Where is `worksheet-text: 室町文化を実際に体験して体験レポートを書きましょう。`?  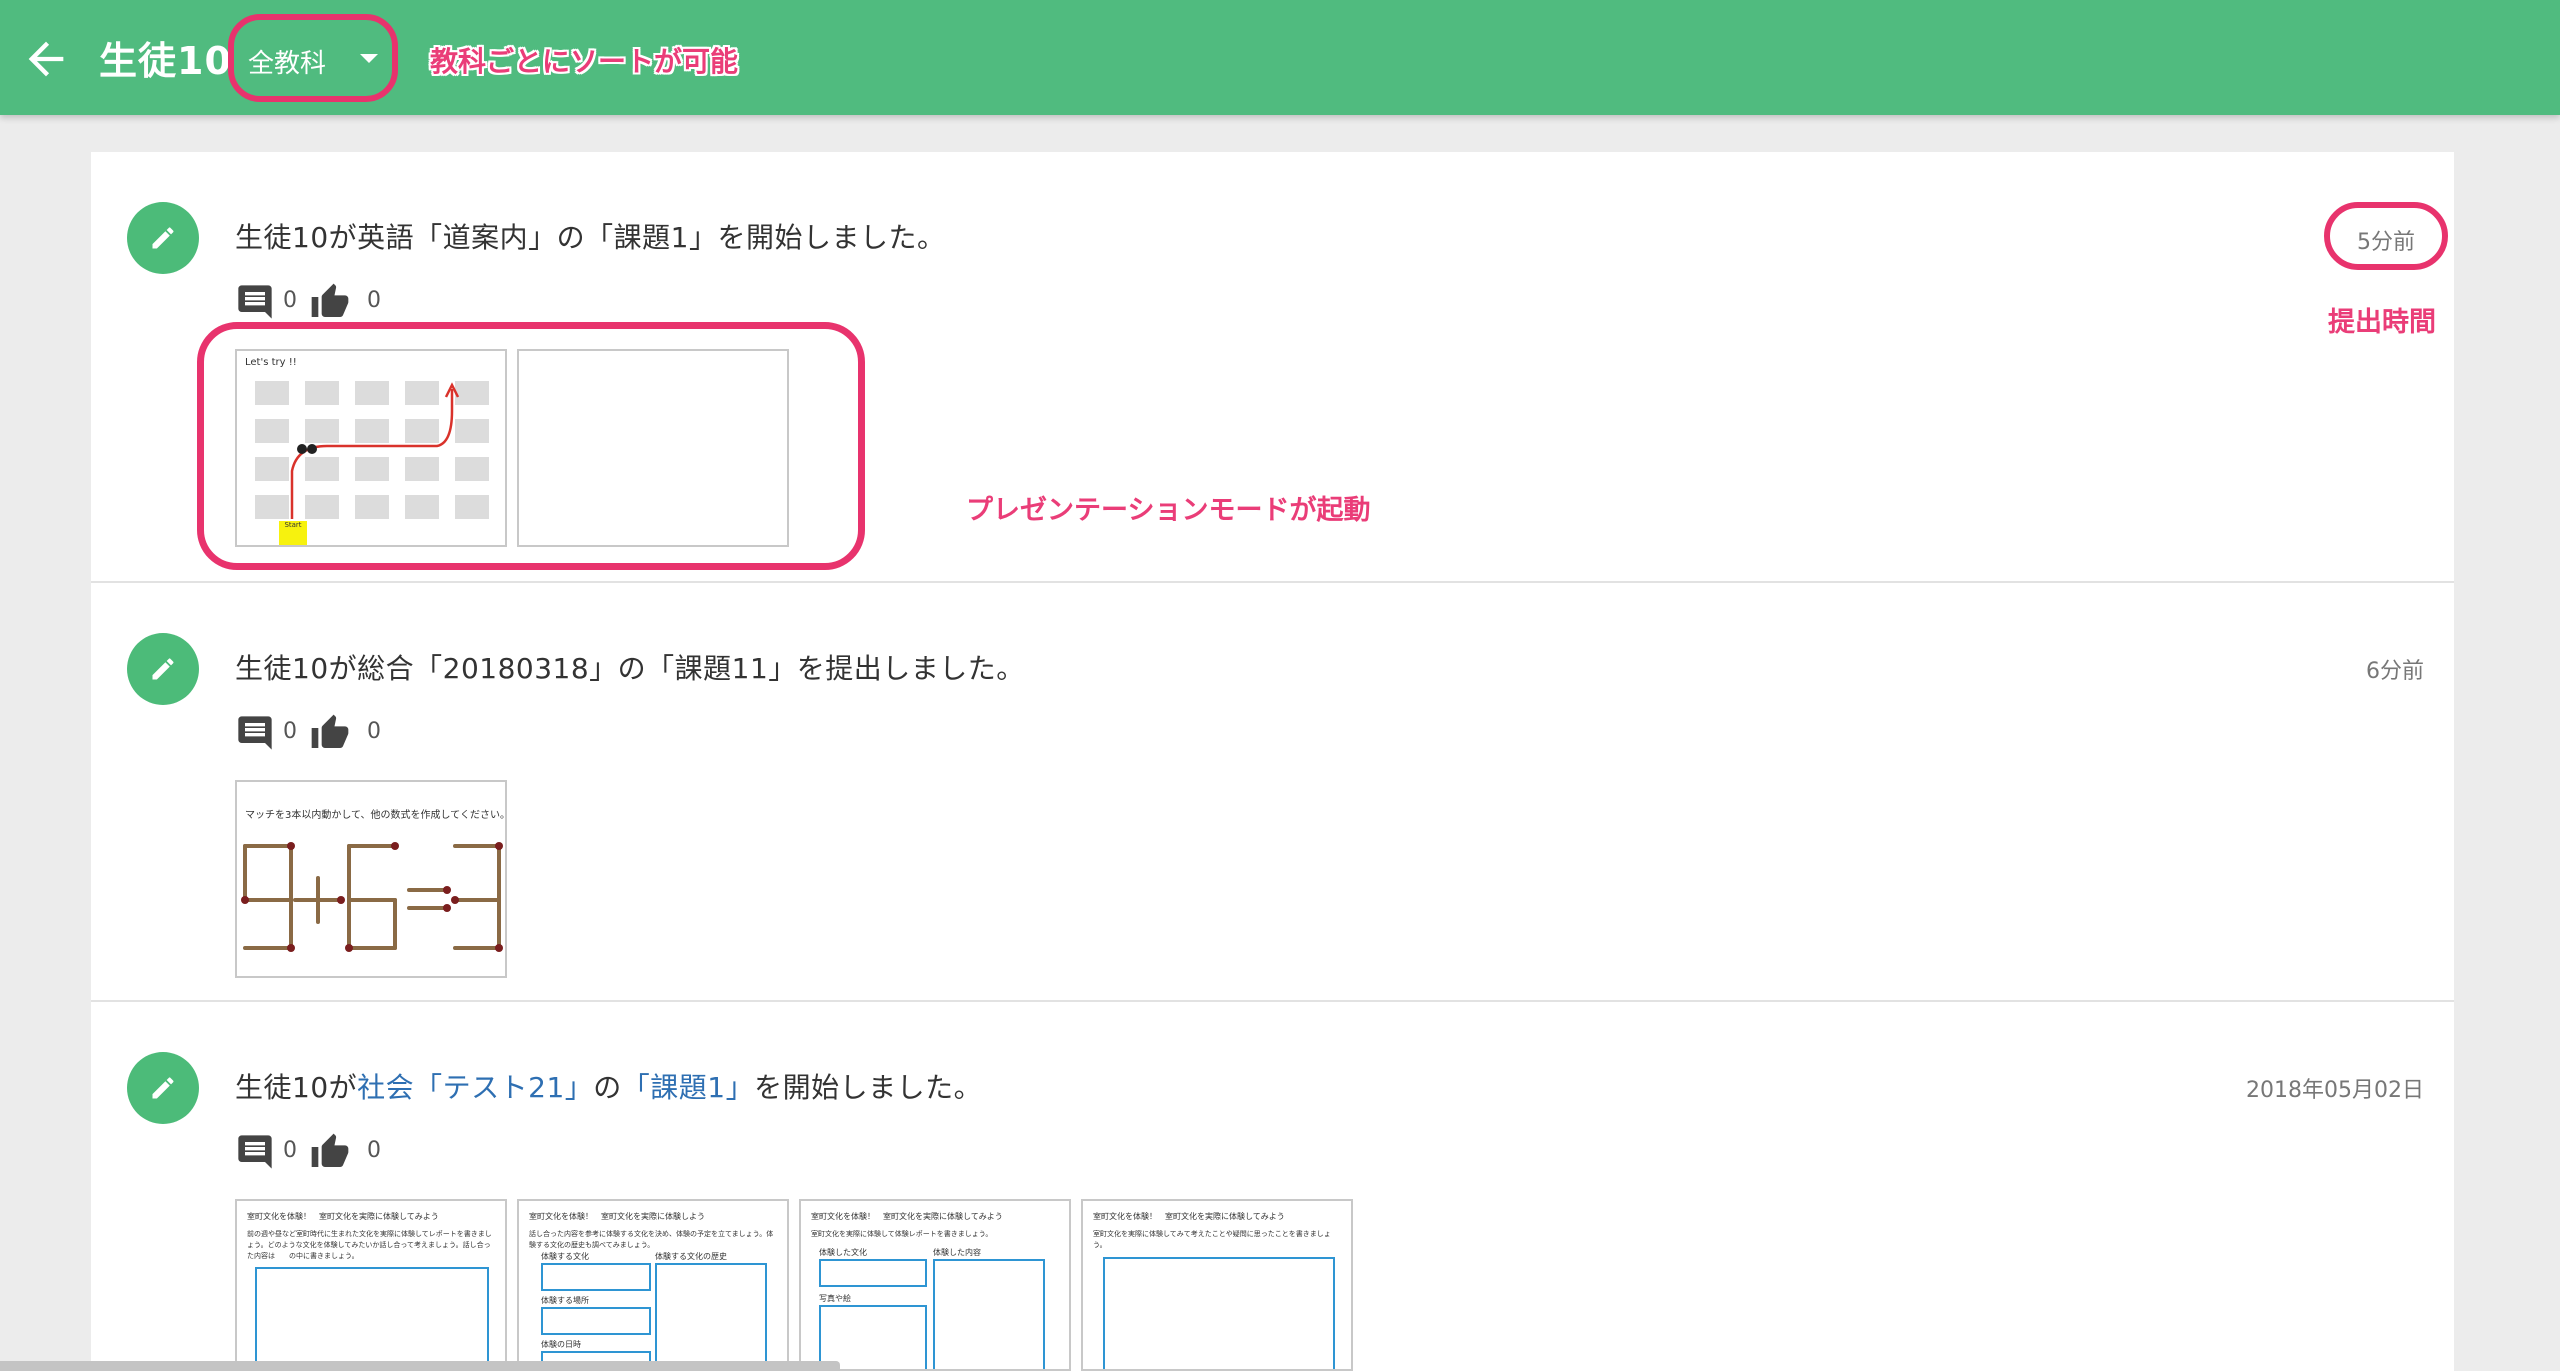 worksheet-text: 室町文化を実際に体験して体験レポートを書きましょう。 is located at coordinates (902, 1234).